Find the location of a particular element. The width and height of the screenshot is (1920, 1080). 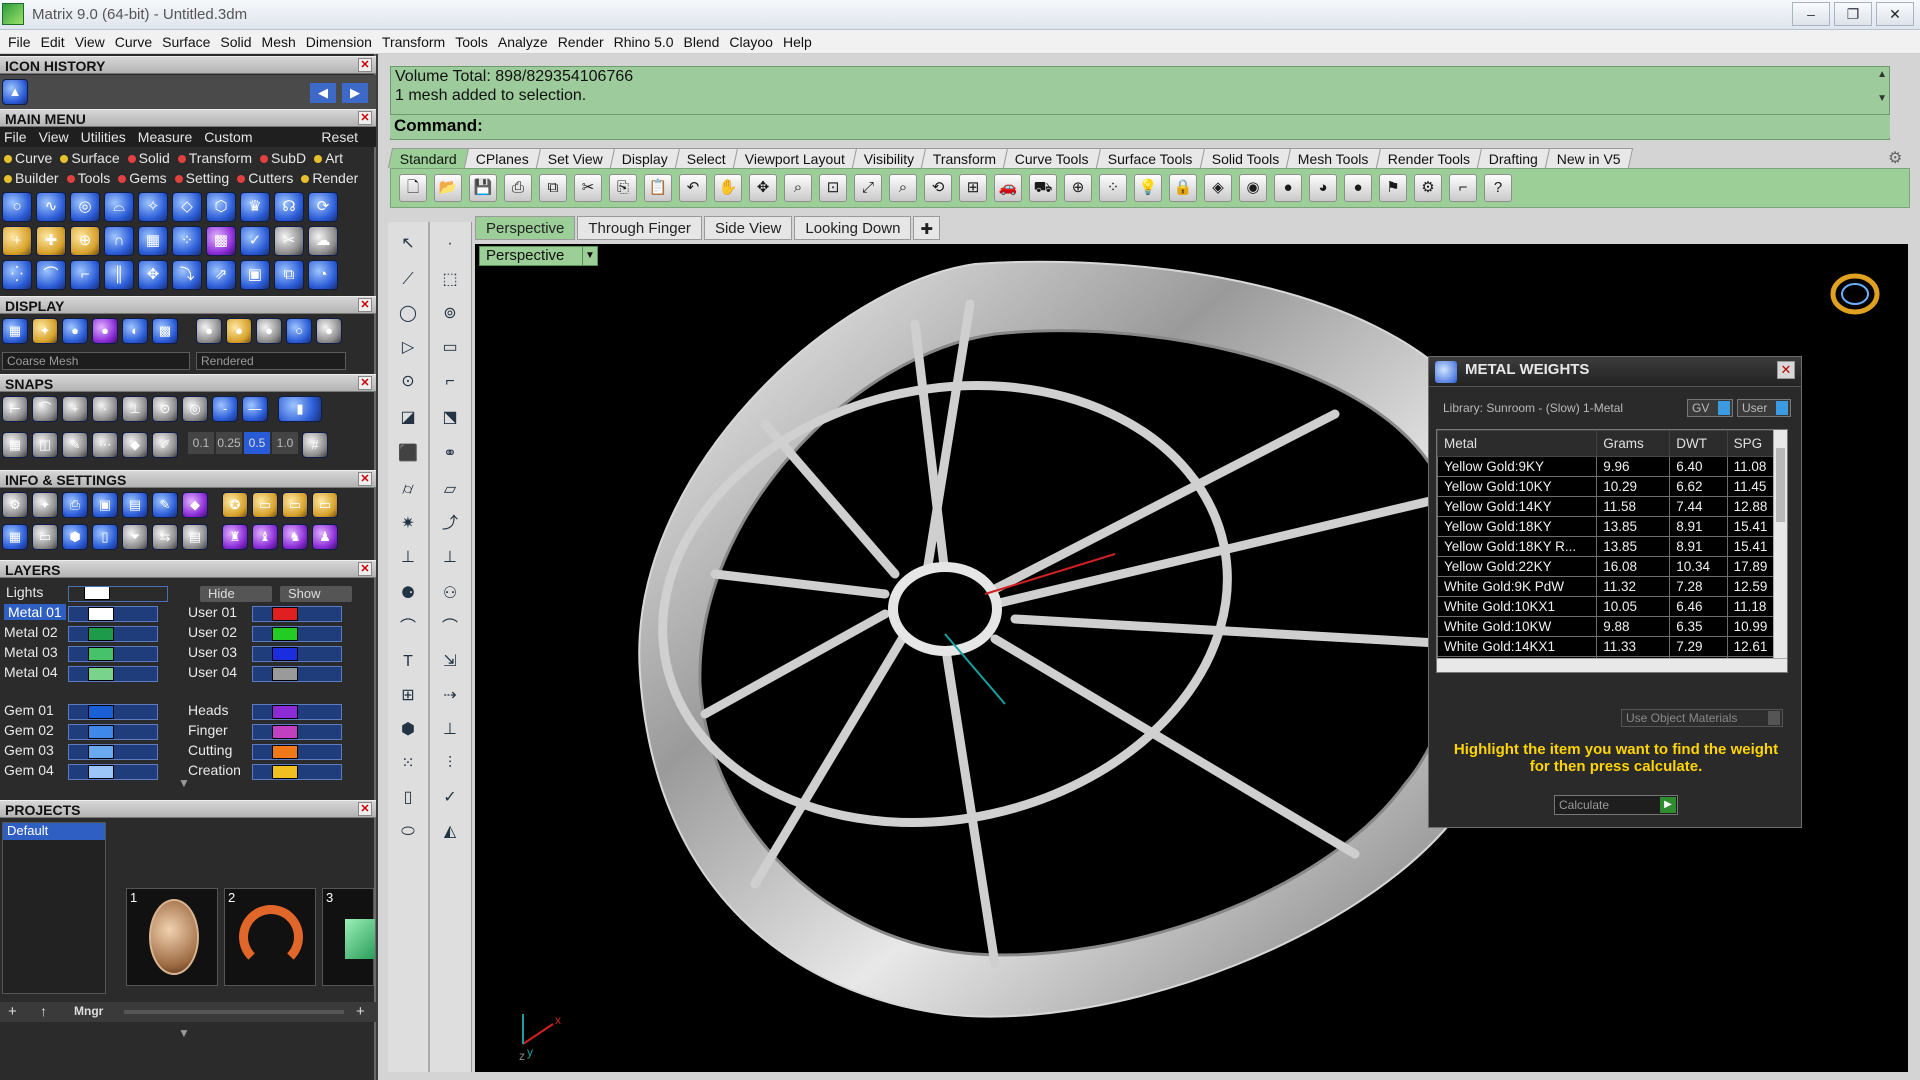

tab-drafting: Drafting is located at coordinates (1513, 158).